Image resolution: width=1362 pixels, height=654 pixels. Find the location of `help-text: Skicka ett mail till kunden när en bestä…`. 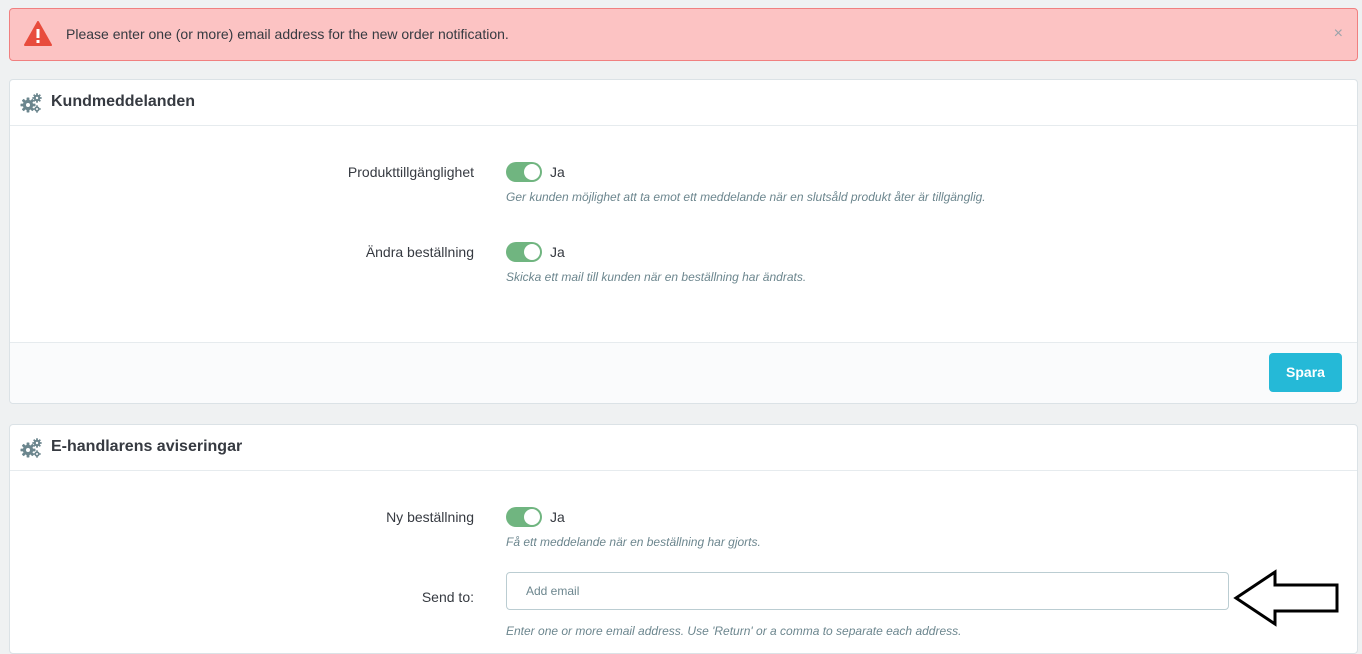

help-text: Skicka ett mail till kunden när en bestä… is located at coordinates (656, 277).